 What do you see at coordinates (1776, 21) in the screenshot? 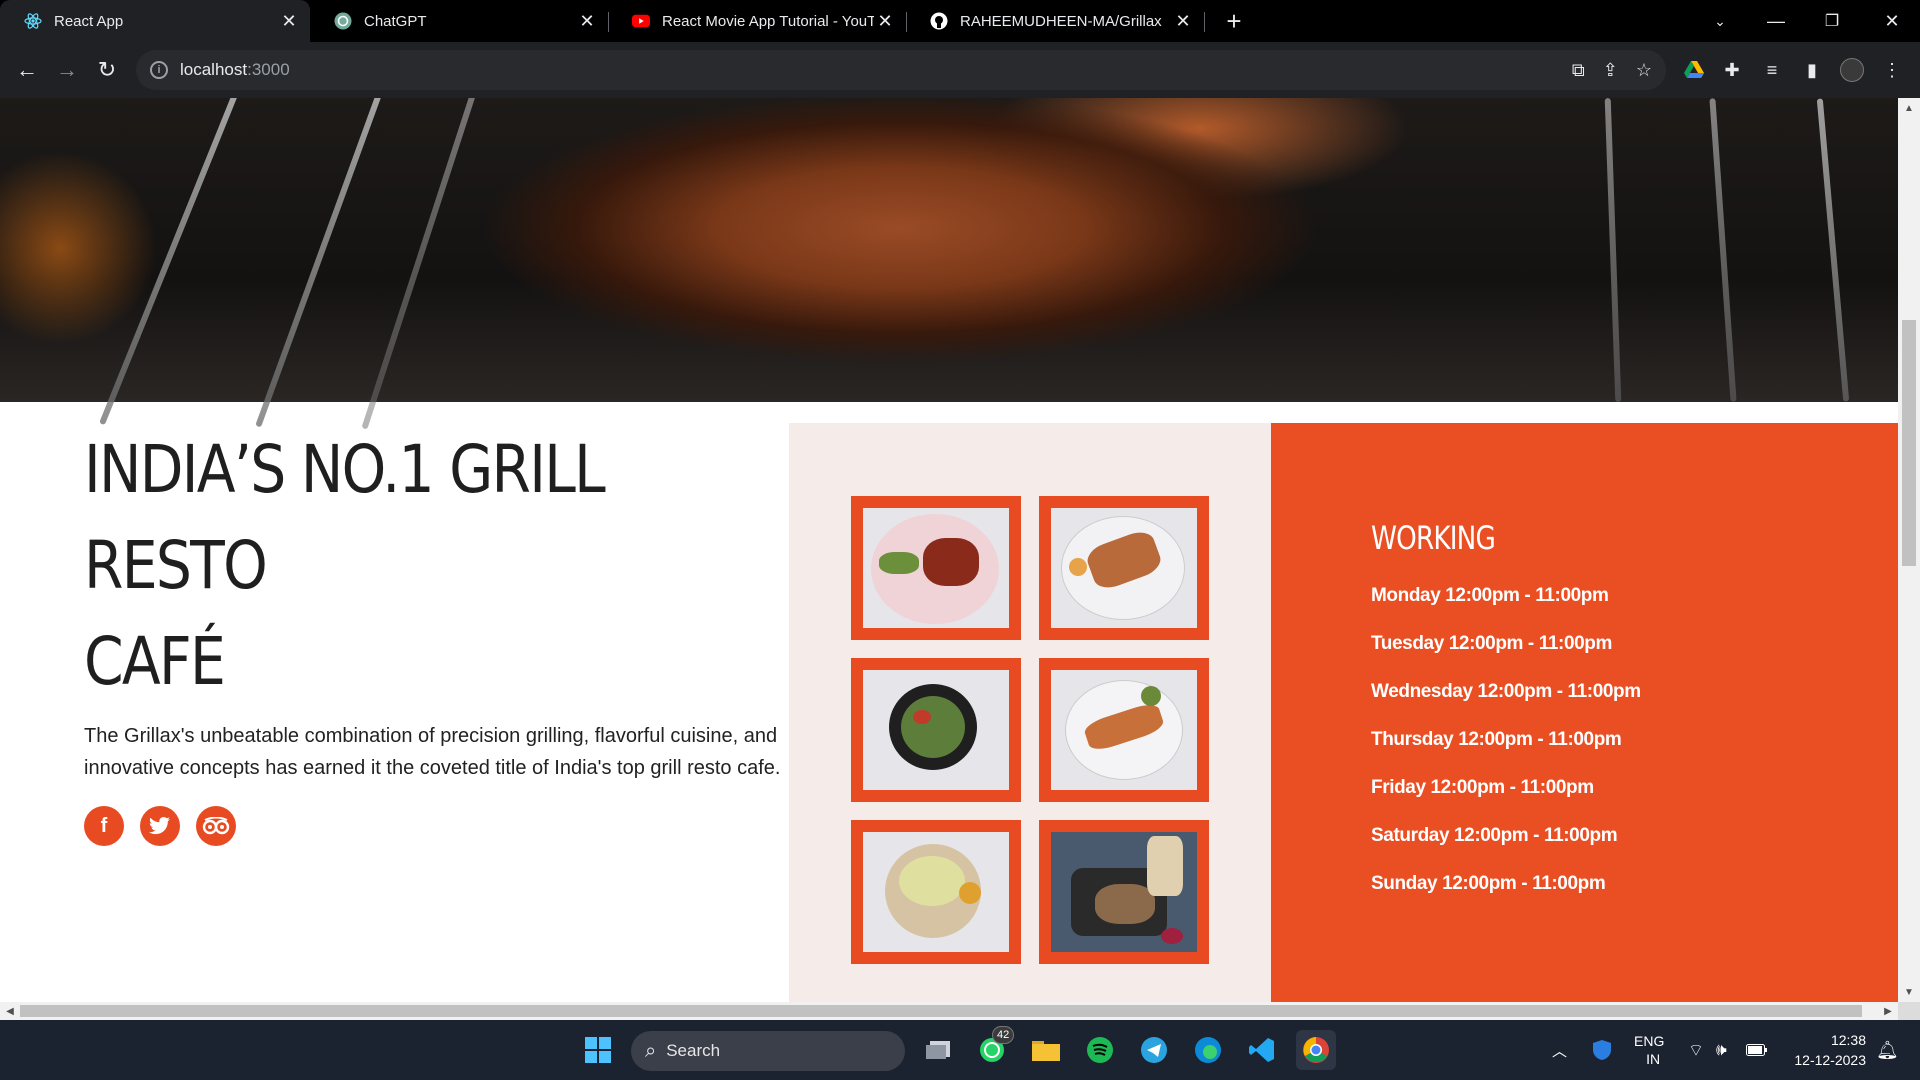
I see `minimize-button: —` at bounding box center [1776, 21].